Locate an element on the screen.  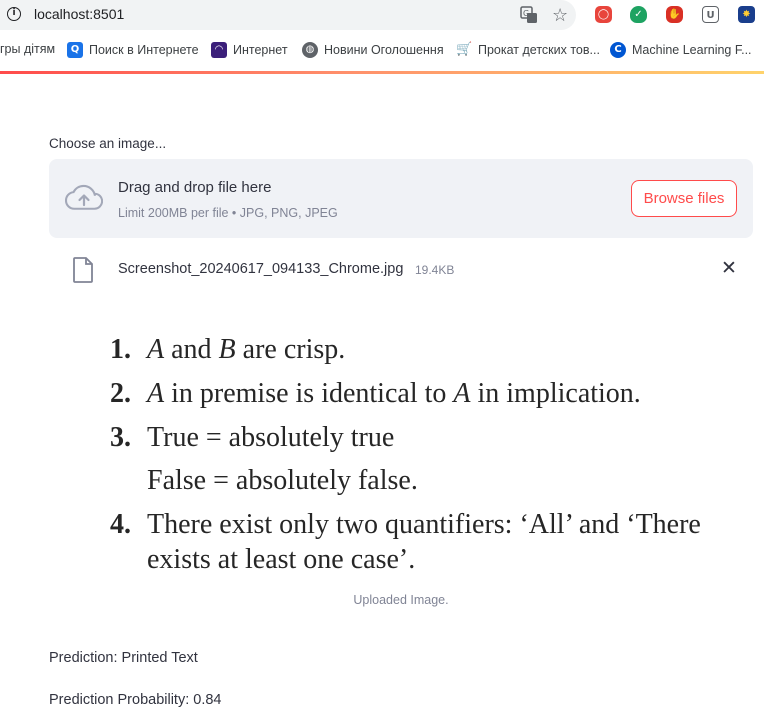
file-size: 19.4KB is located at coordinates (435, 270).